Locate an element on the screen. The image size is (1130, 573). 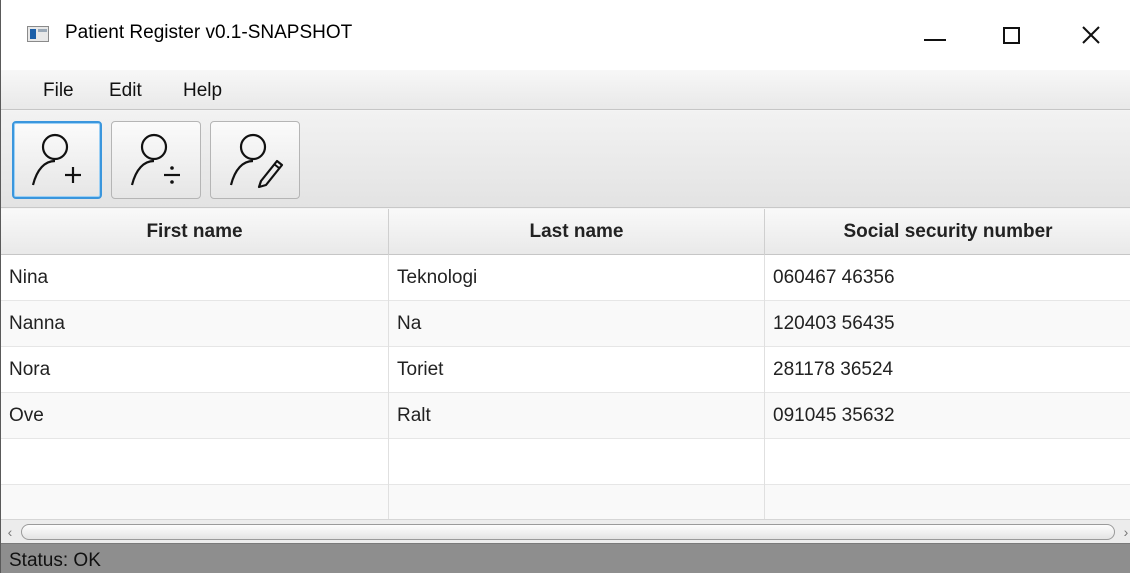
horizontal-scrollbar: ‹ › is located at coordinates (565, 531).